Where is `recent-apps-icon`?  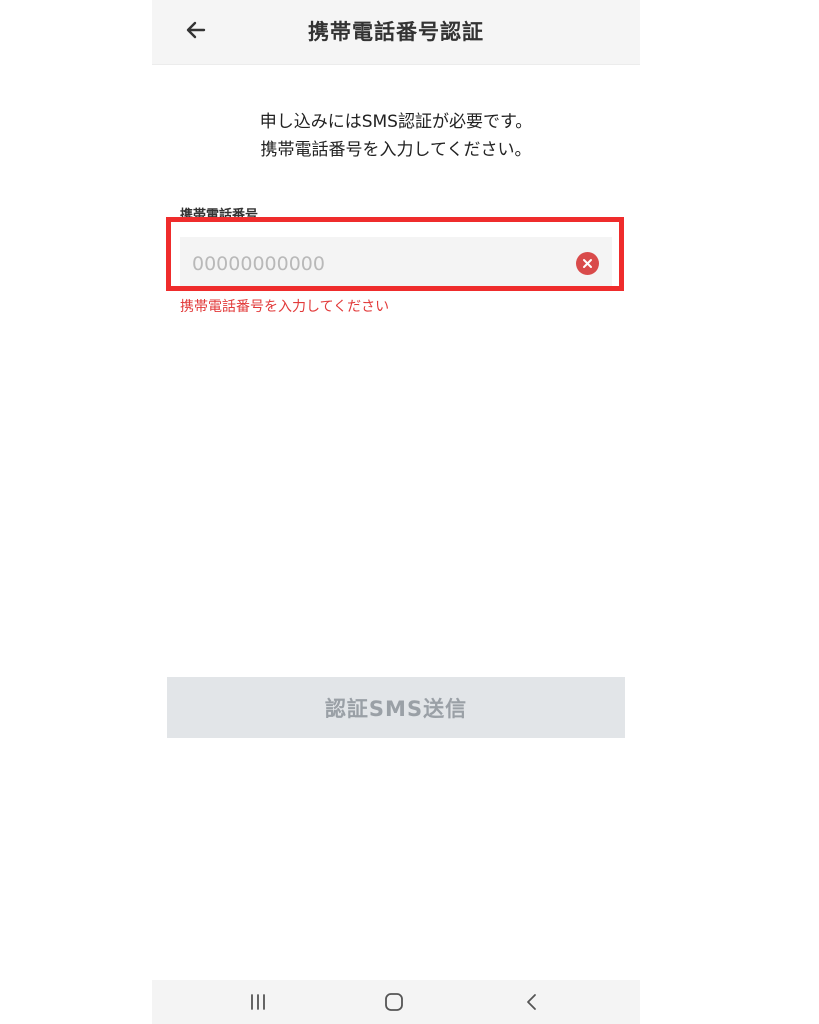
recent-apps-icon is located at coordinates (258, 1002).